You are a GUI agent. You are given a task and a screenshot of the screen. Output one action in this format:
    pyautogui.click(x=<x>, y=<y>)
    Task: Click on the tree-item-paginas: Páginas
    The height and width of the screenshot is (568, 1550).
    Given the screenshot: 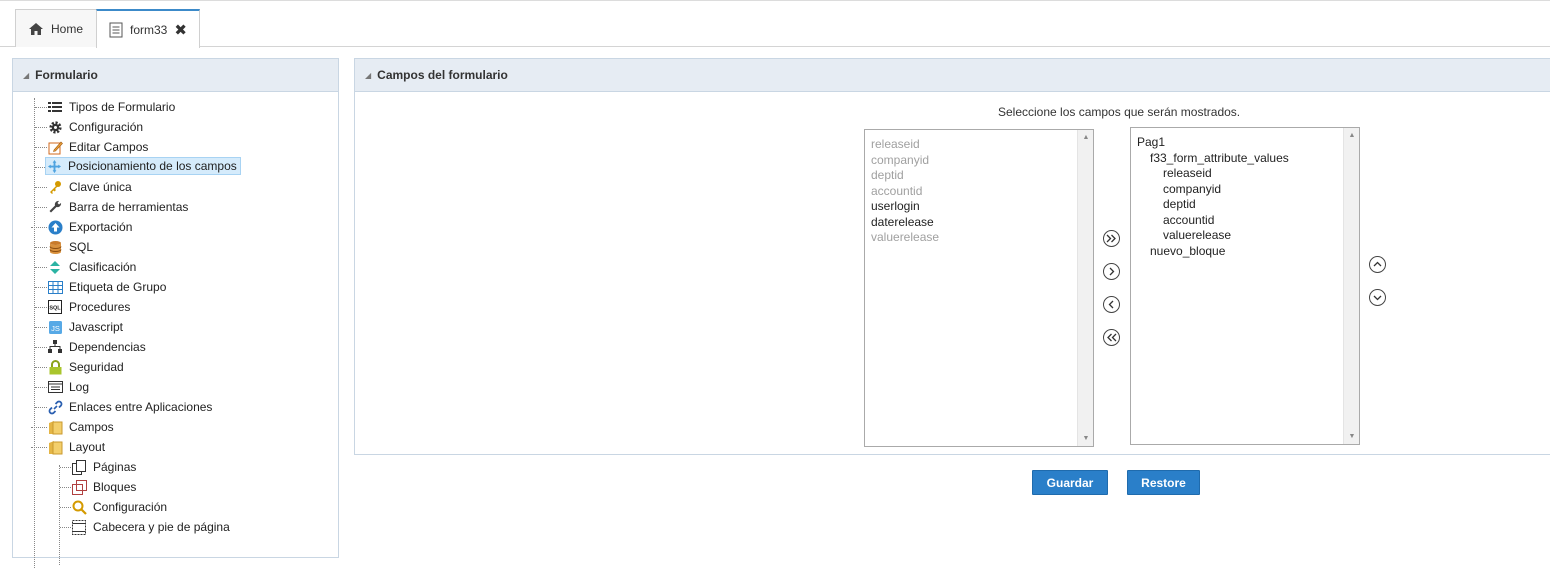 What is the action you would take?
    pyautogui.click(x=103, y=467)
    